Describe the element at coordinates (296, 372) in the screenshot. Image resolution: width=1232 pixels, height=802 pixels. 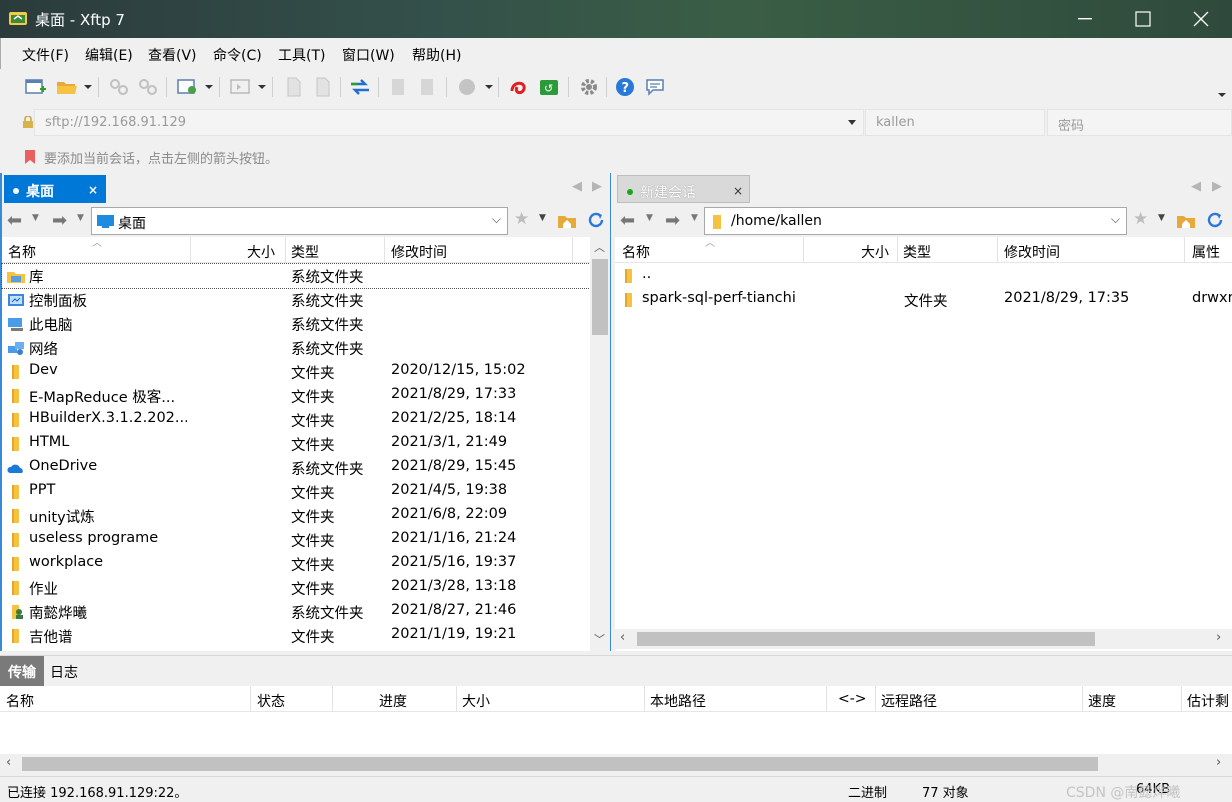
I see `table-row: Dev 文件夹 2020/12/15, 15:02` at that location.